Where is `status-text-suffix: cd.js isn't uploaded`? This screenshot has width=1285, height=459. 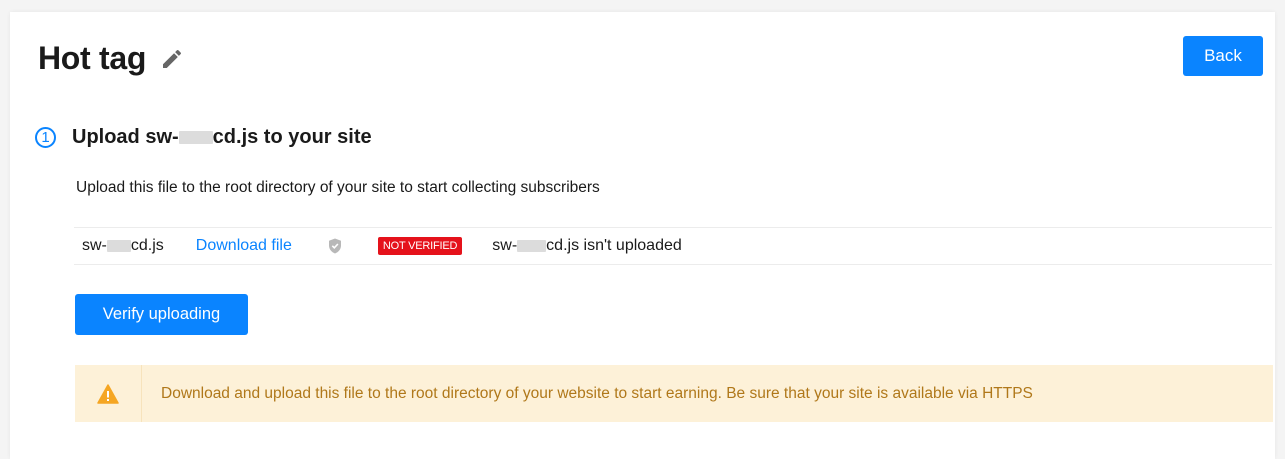 status-text-suffix: cd.js isn't uploaded is located at coordinates (614, 245).